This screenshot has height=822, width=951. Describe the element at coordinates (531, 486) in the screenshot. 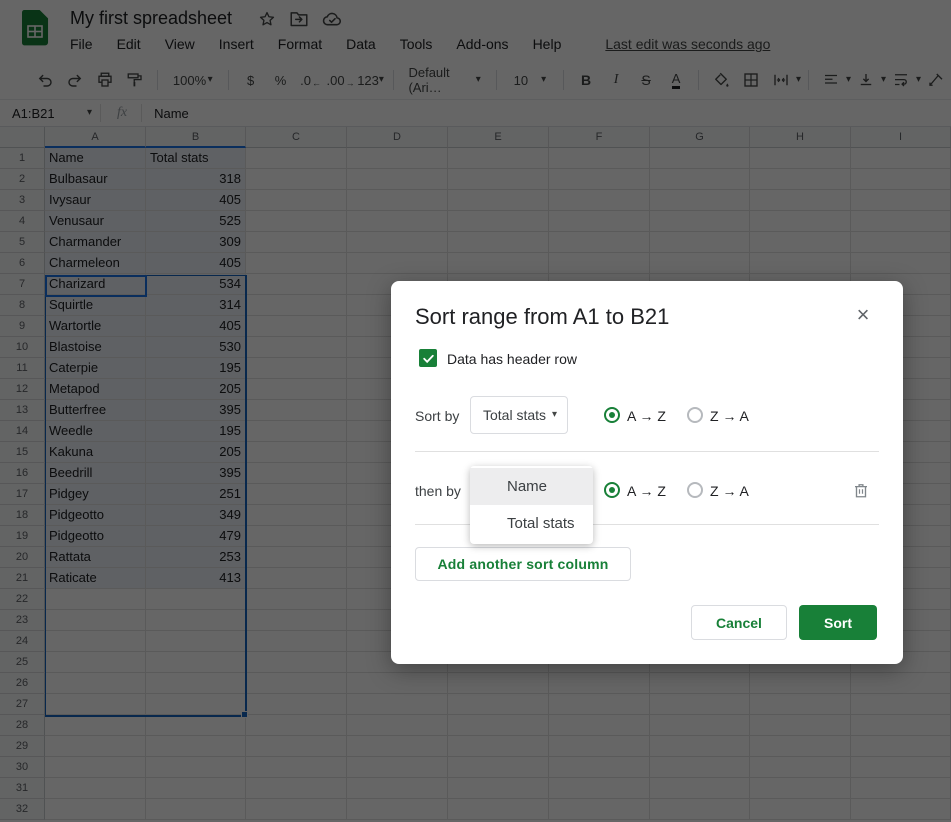

I see `dropdown-option-name: Name` at that location.